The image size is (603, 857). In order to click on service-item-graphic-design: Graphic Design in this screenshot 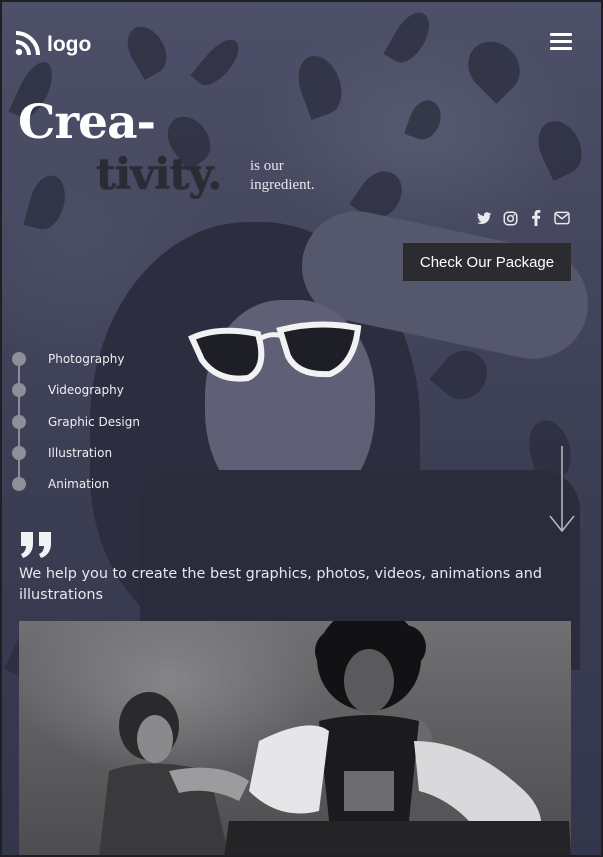, I will do `click(76, 422)`.